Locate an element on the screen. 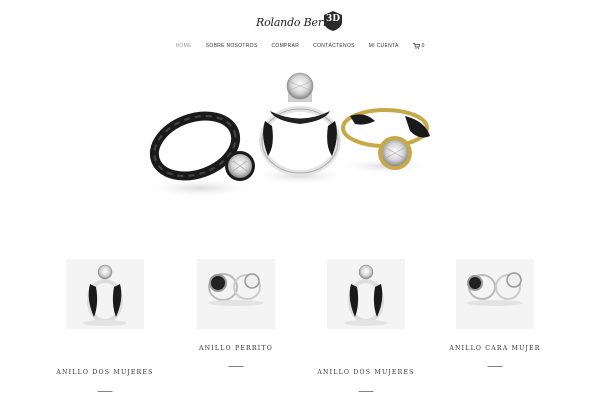 This screenshot has width=600, height=400. hero-rings-image is located at coordinates (287, 135).